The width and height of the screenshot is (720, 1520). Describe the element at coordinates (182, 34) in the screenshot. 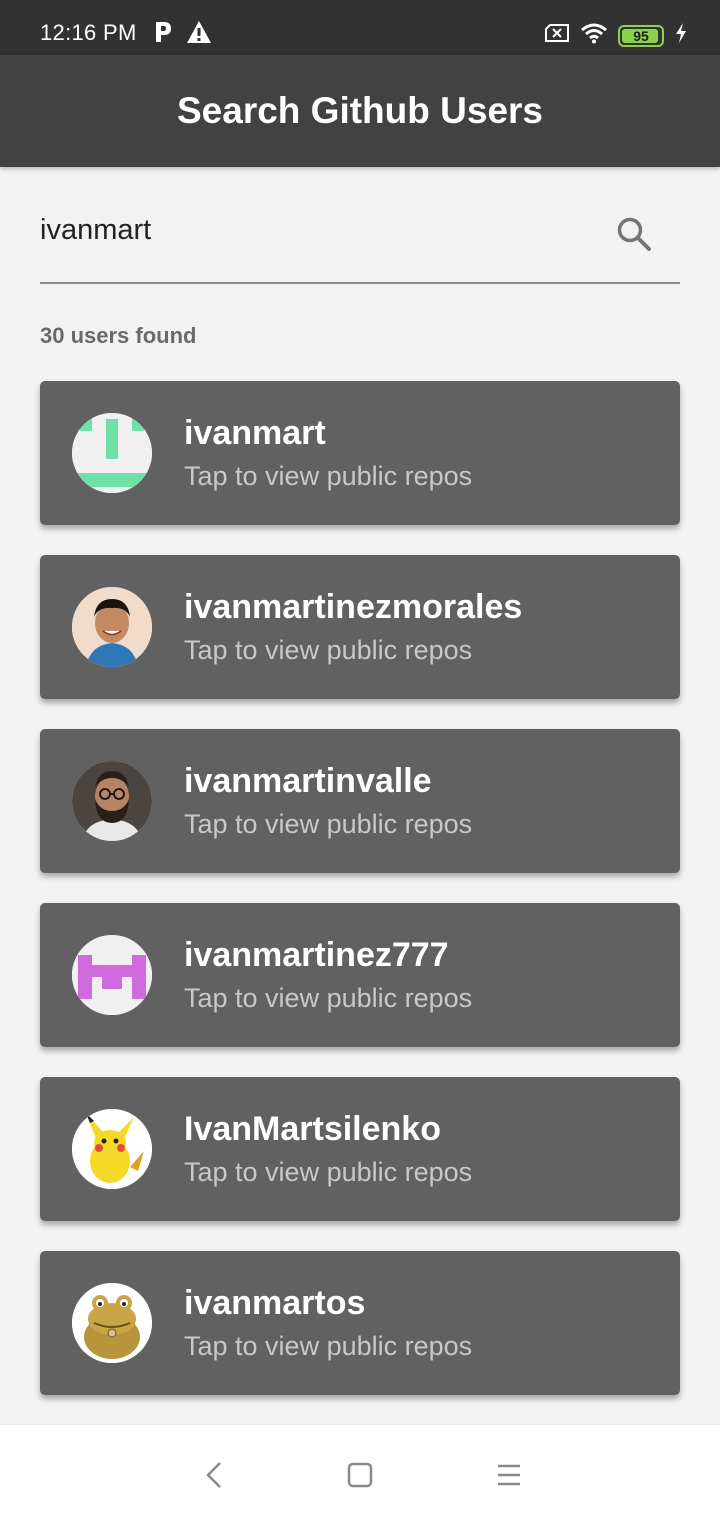

I see `status-left-icons` at that location.